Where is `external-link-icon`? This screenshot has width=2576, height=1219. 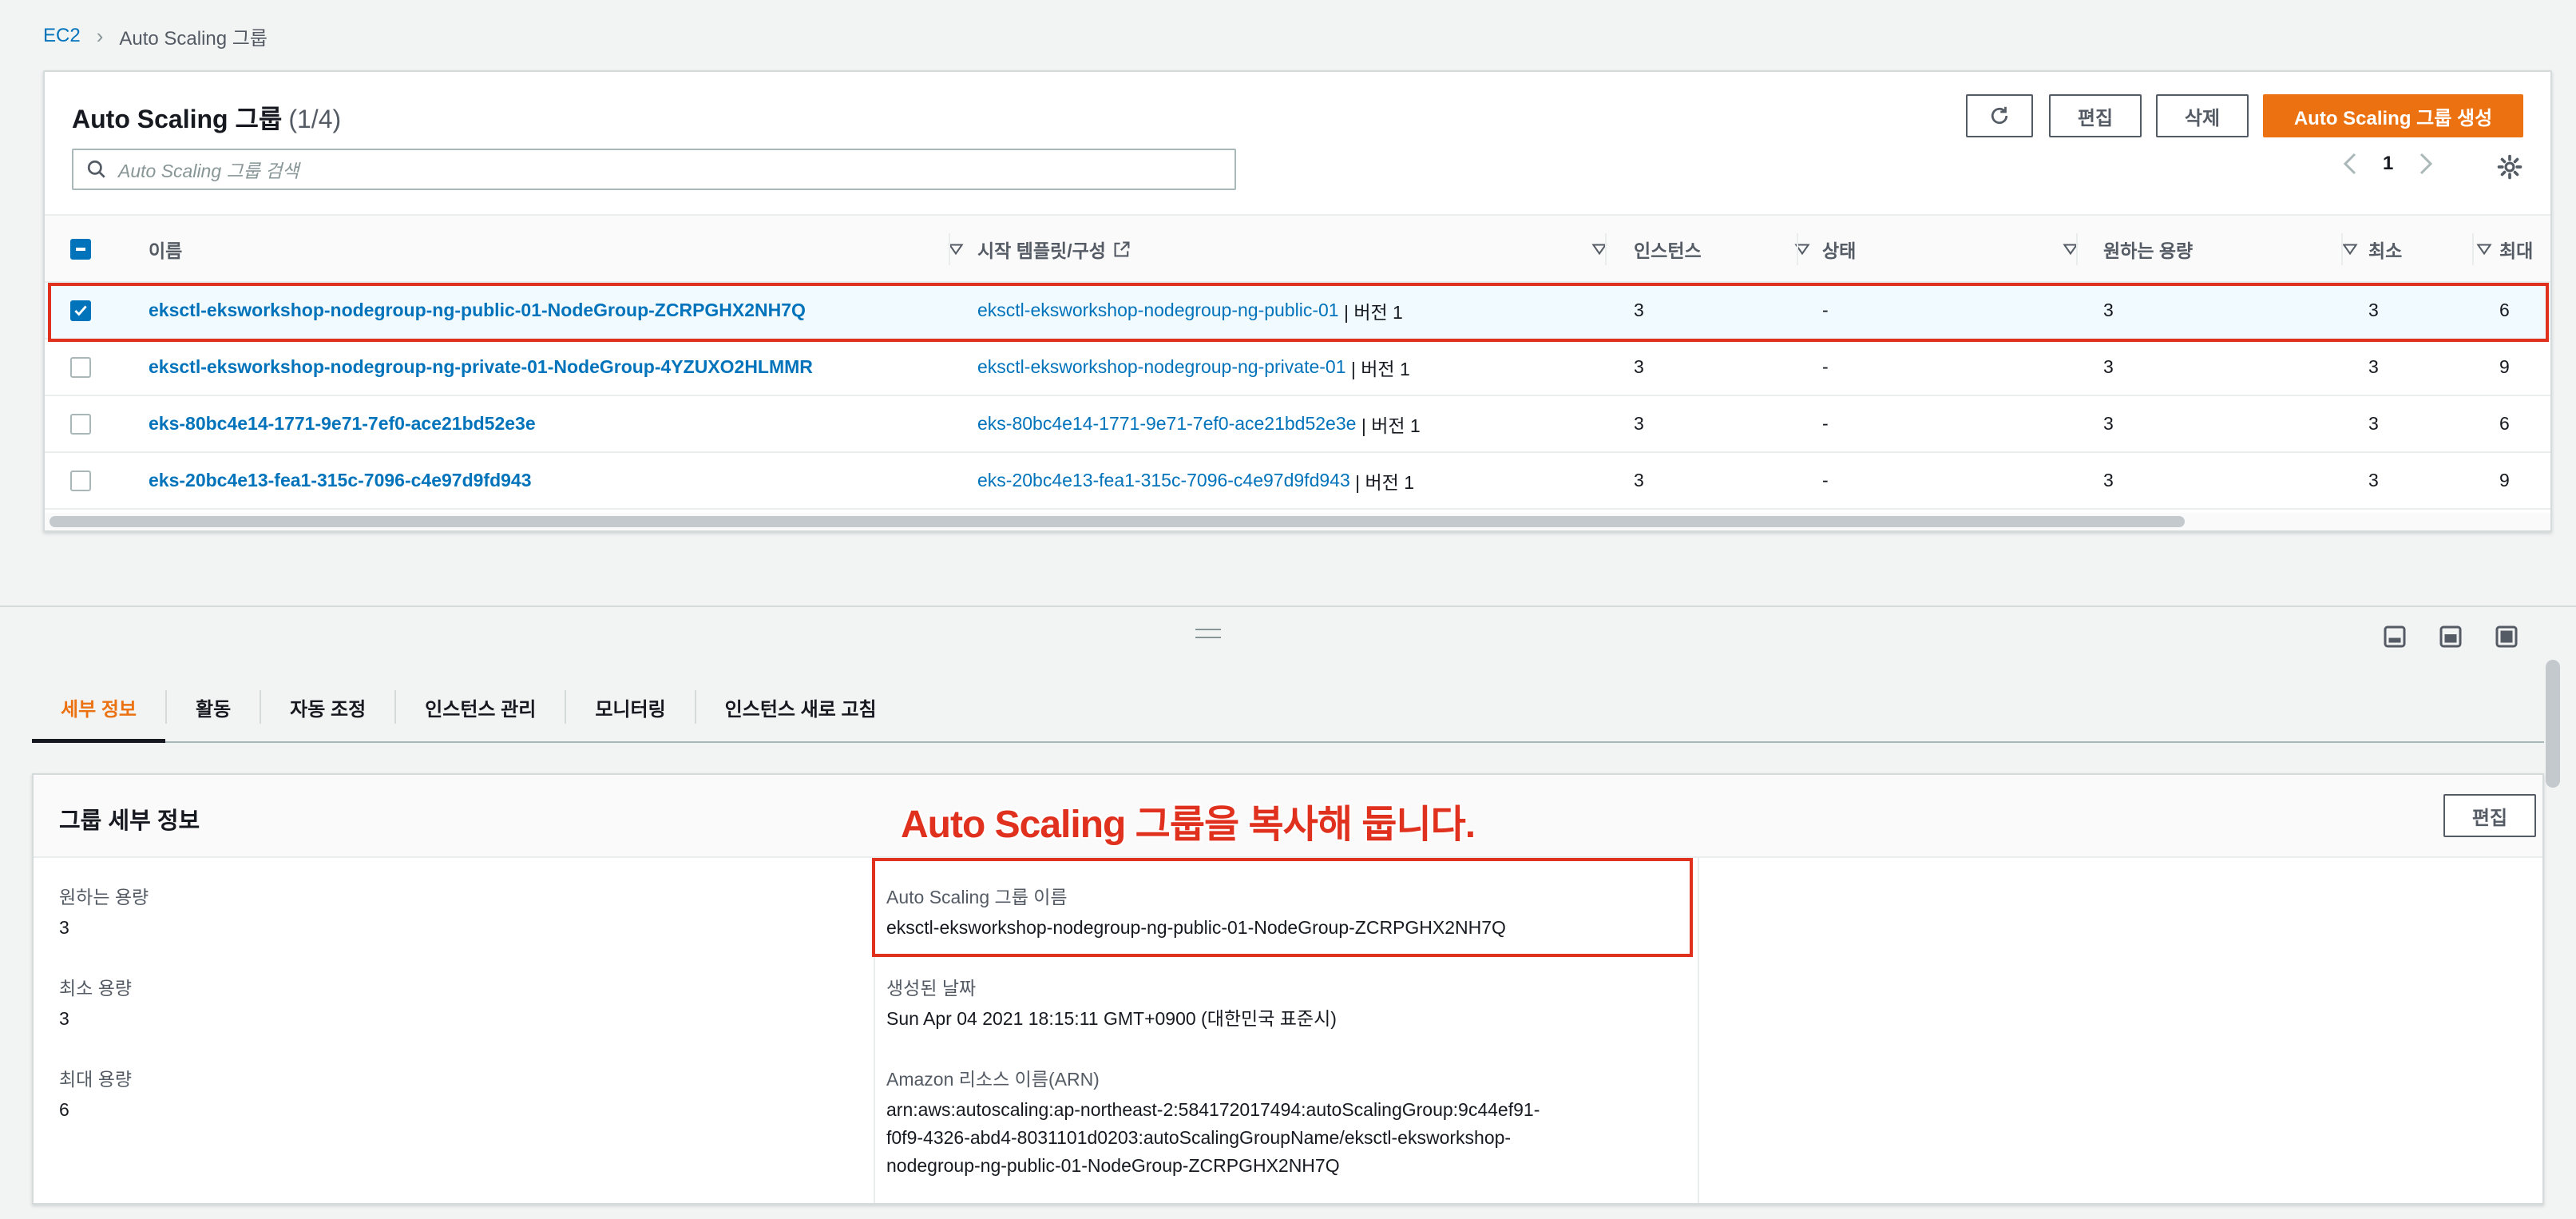
external-link-icon is located at coordinates (1122, 249).